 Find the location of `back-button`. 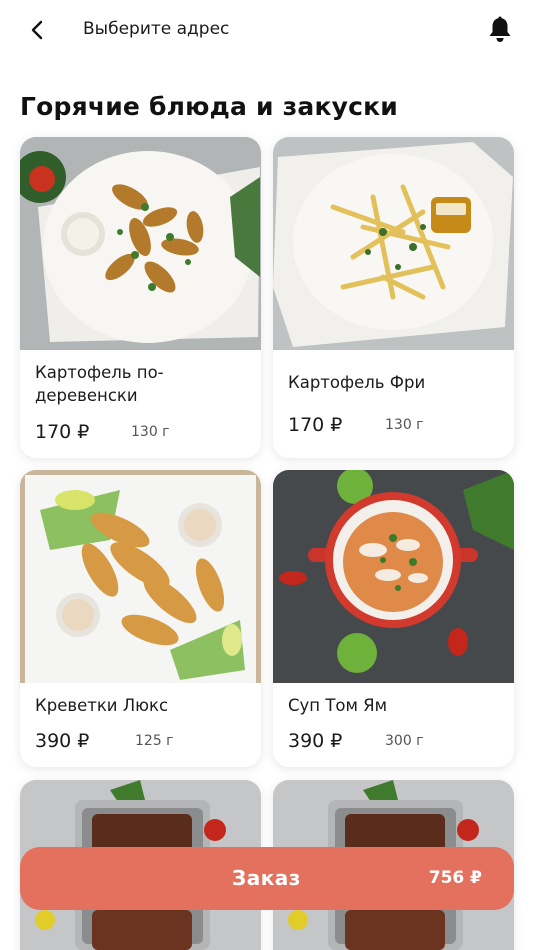

back-button is located at coordinates (38, 30).